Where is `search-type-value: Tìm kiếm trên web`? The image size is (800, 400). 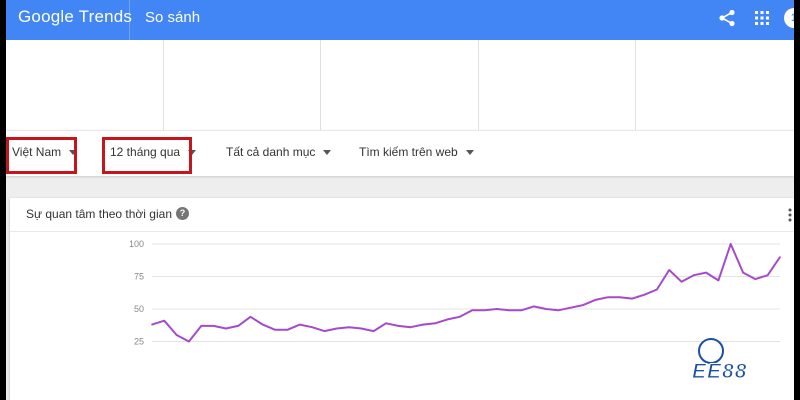
search-type-value: Tìm kiếm trên web is located at coordinates (408, 152).